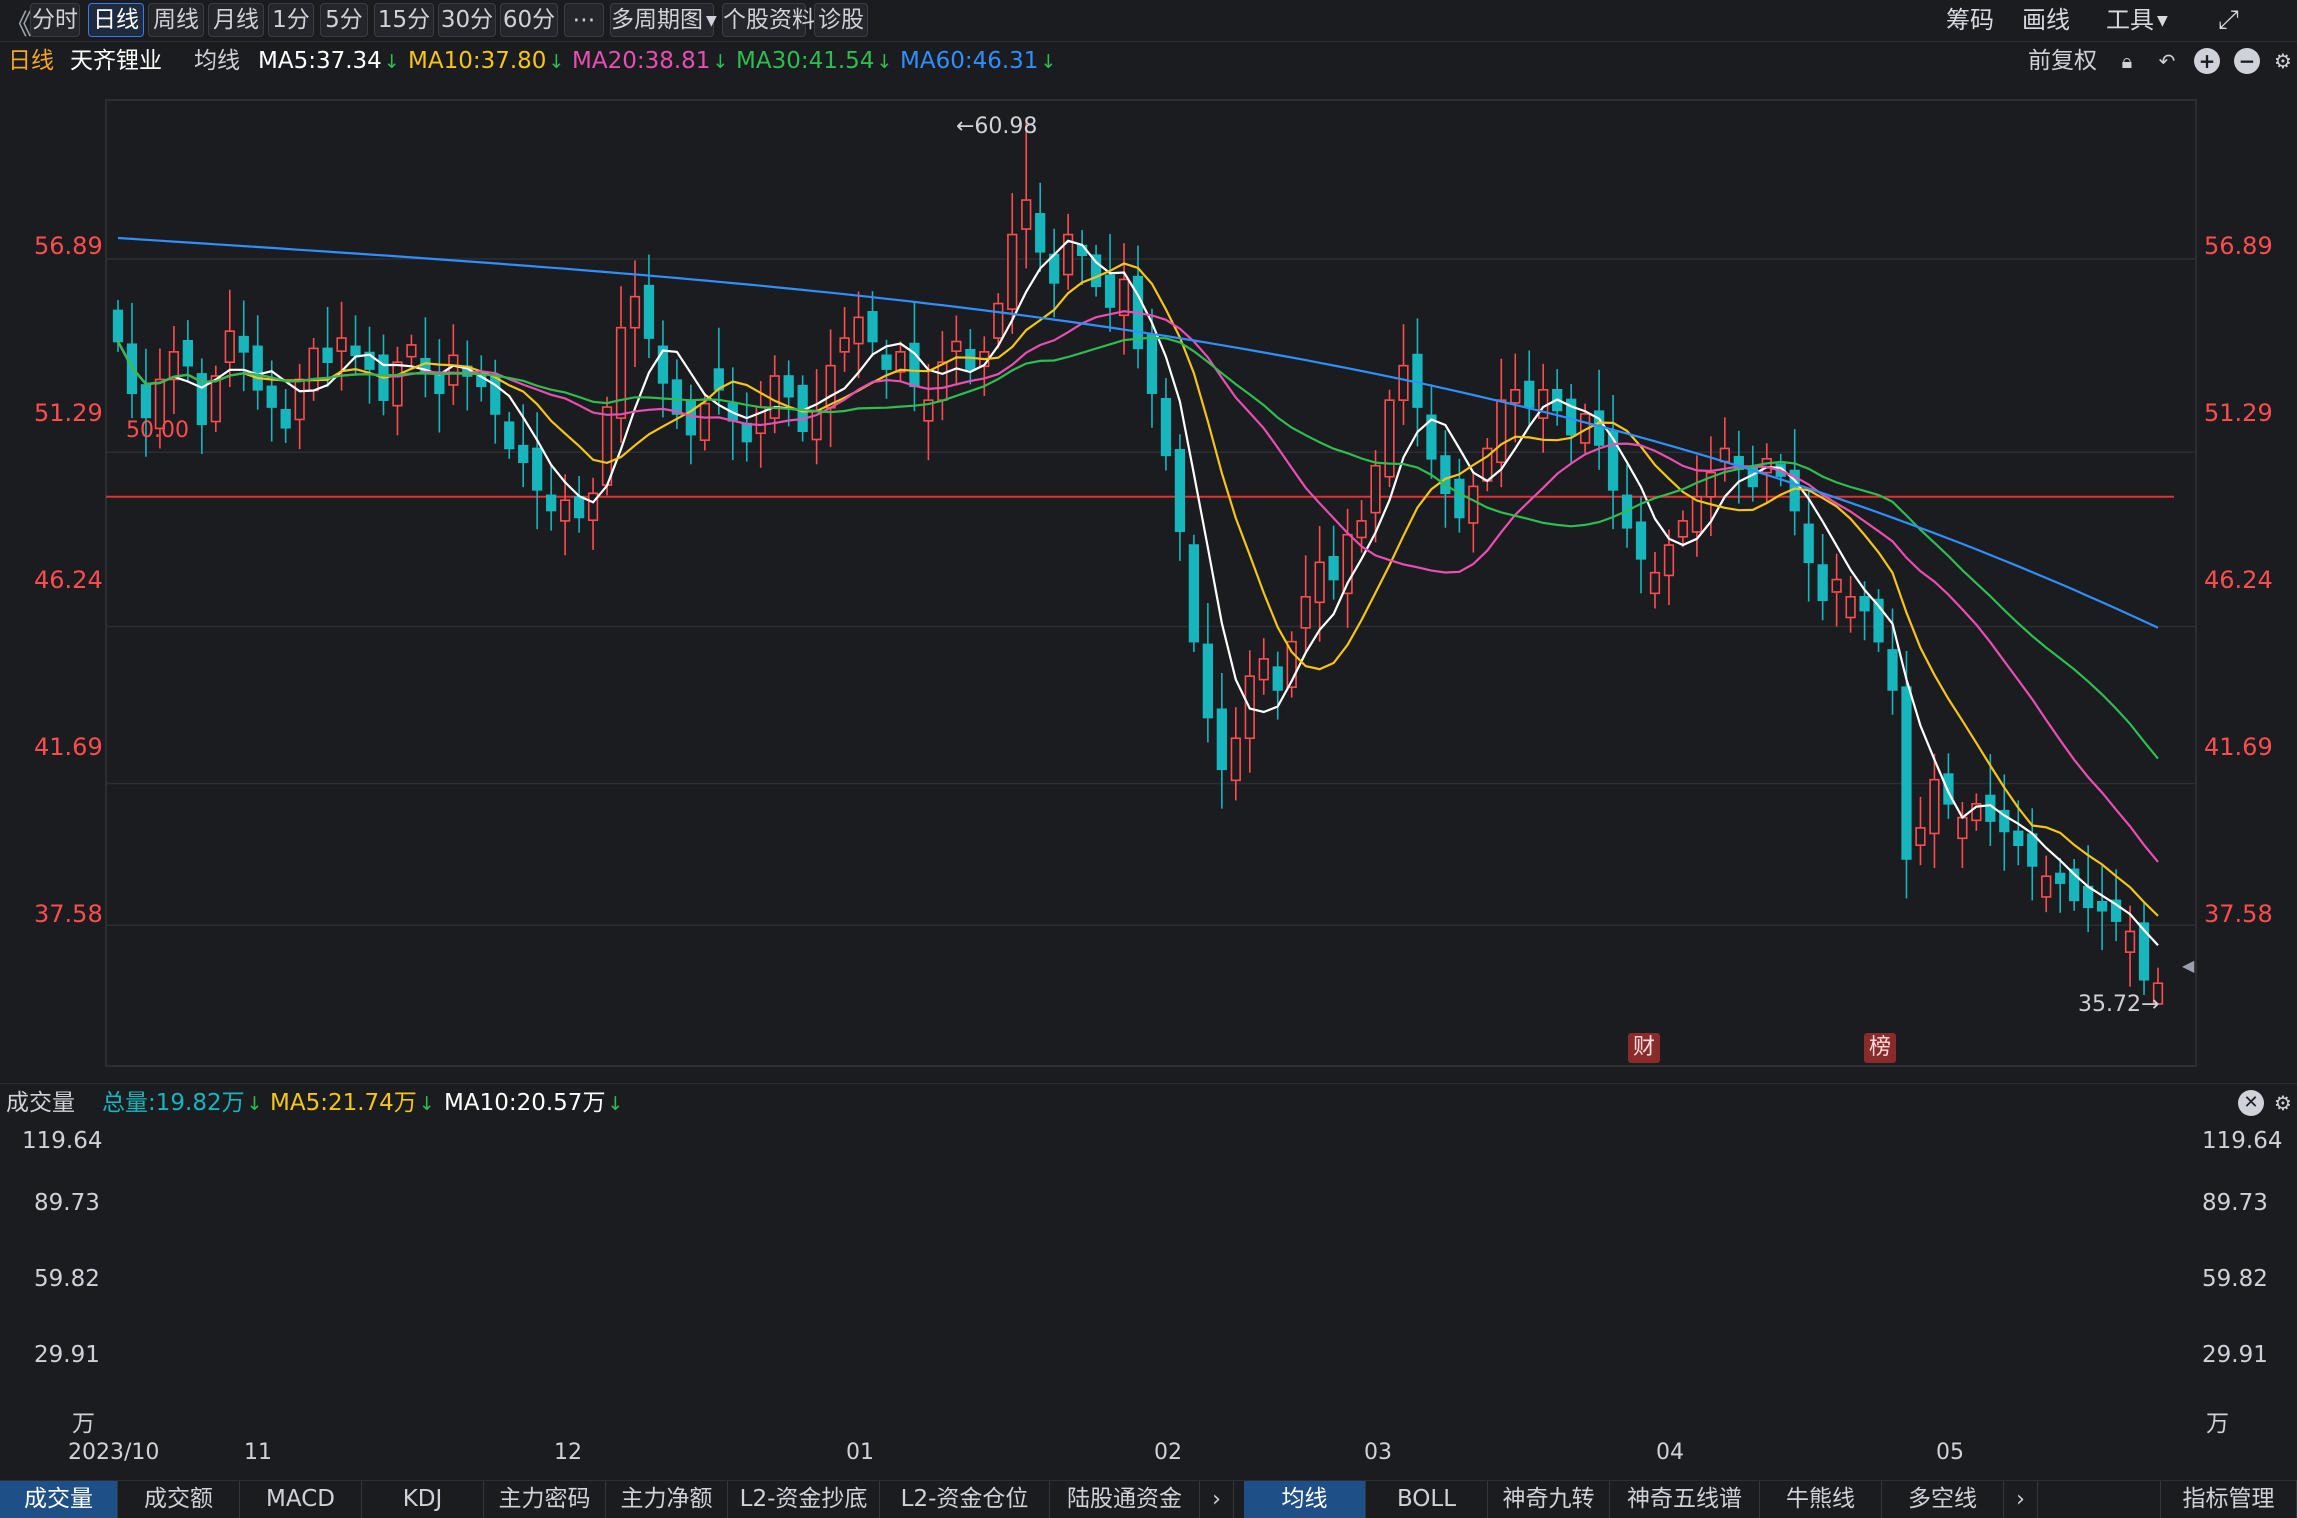 The image size is (2297, 1518). Describe the element at coordinates (176, 20) in the screenshot. I see `period-button-weekly: 周线` at that location.